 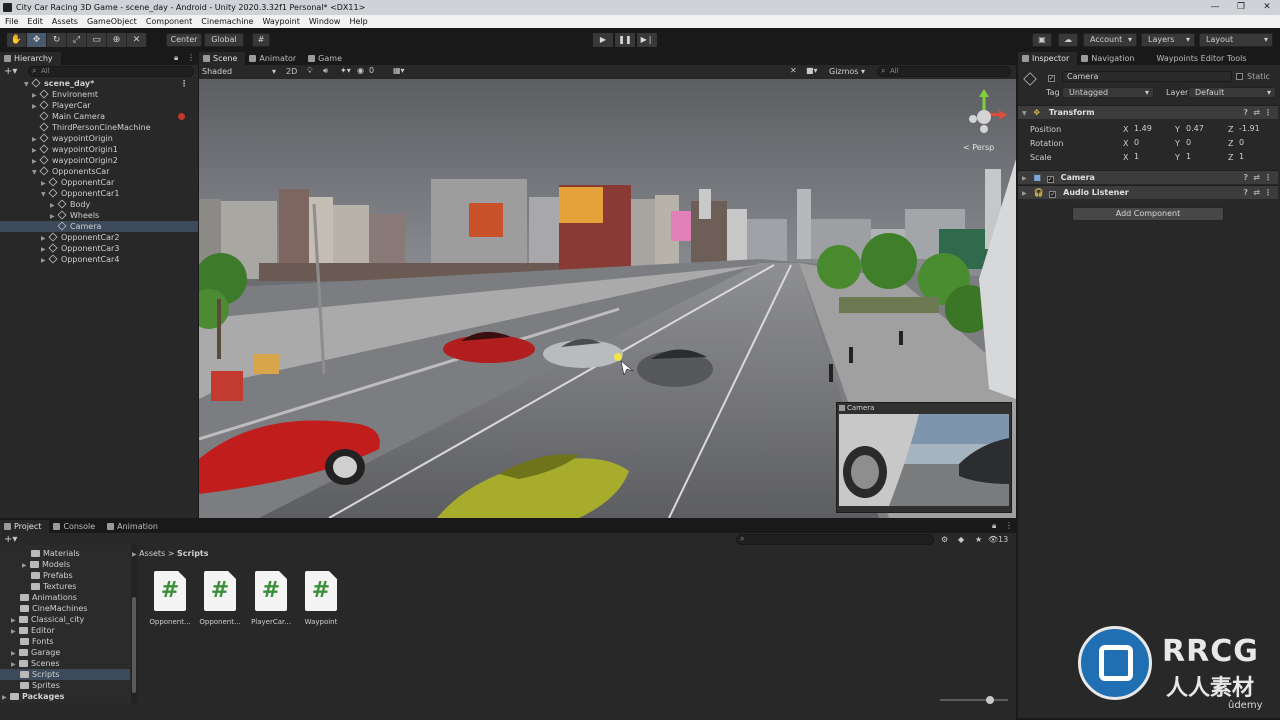 What do you see at coordinates (65, 21) in the screenshot?
I see `menu-assets: Assets` at bounding box center [65, 21].